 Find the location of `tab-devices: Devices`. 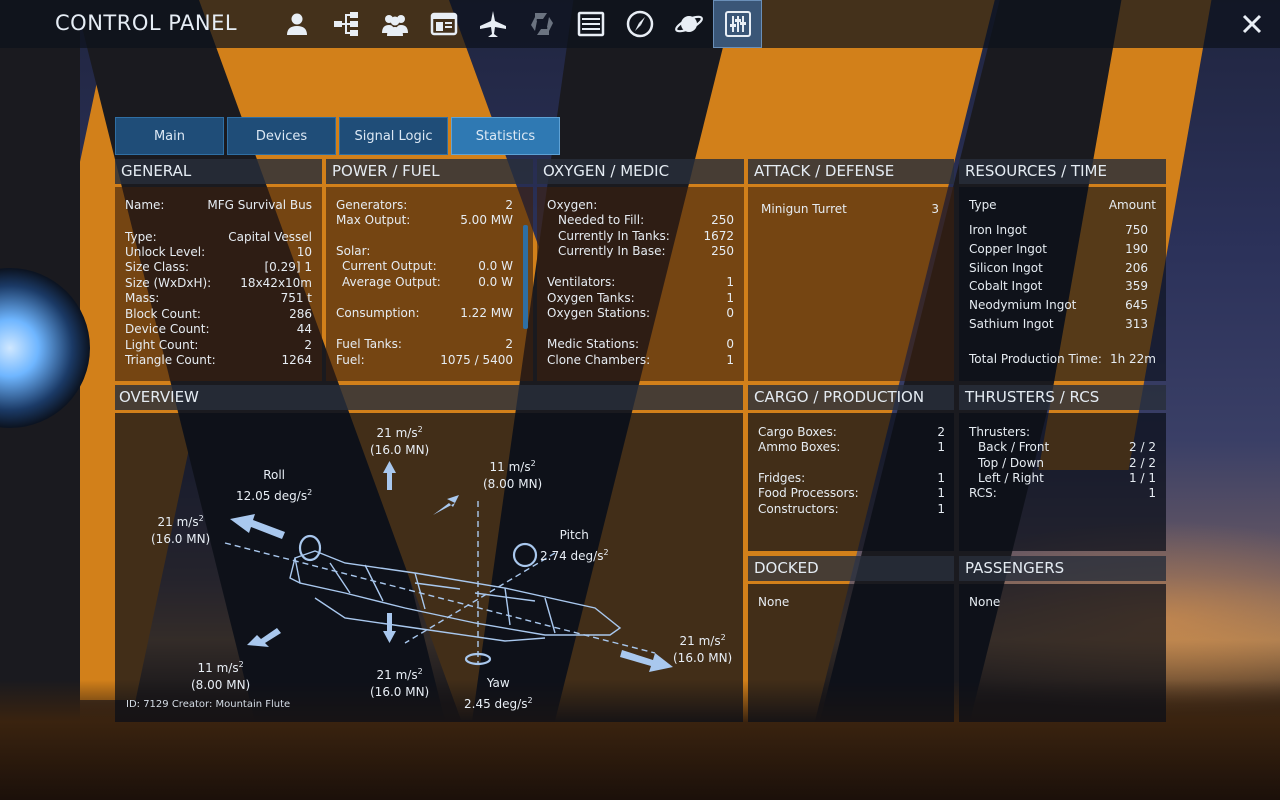

tab-devices: Devices is located at coordinates (281, 136).